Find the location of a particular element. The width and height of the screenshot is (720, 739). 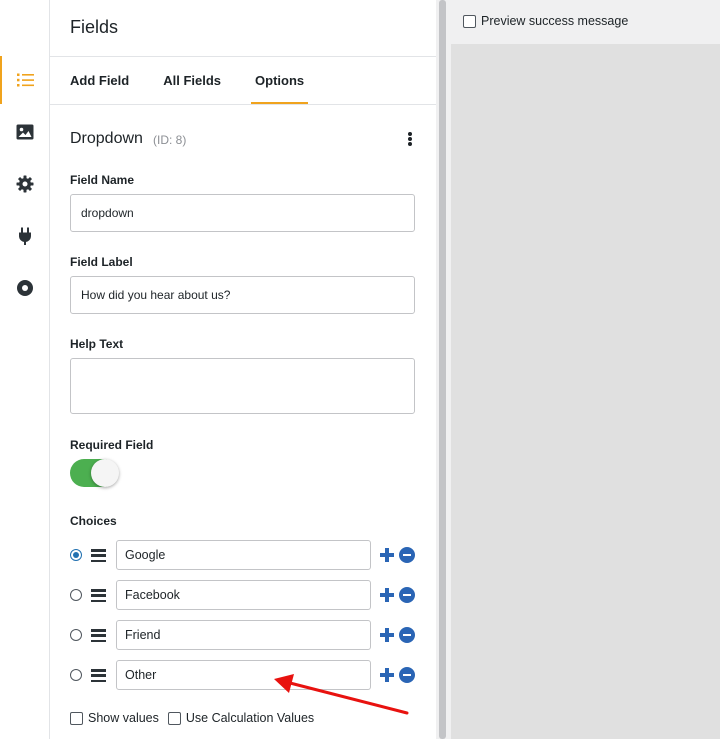

choices-label: Choices is located at coordinates (93, 521).